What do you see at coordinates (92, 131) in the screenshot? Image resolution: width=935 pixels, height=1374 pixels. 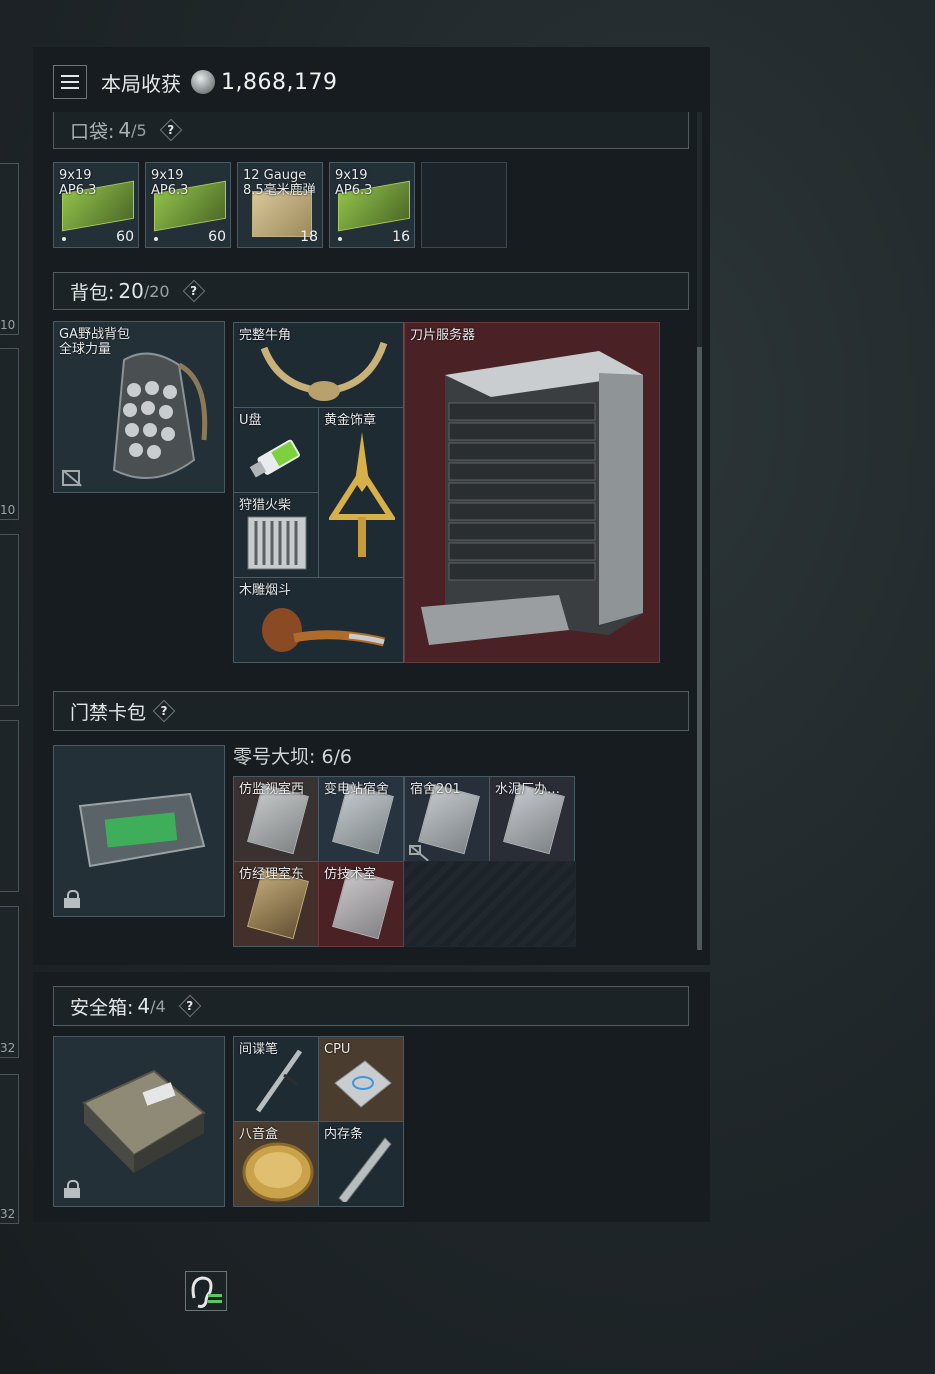 I see `pocket-label: 口袋:` at bounding box center [92, 131].